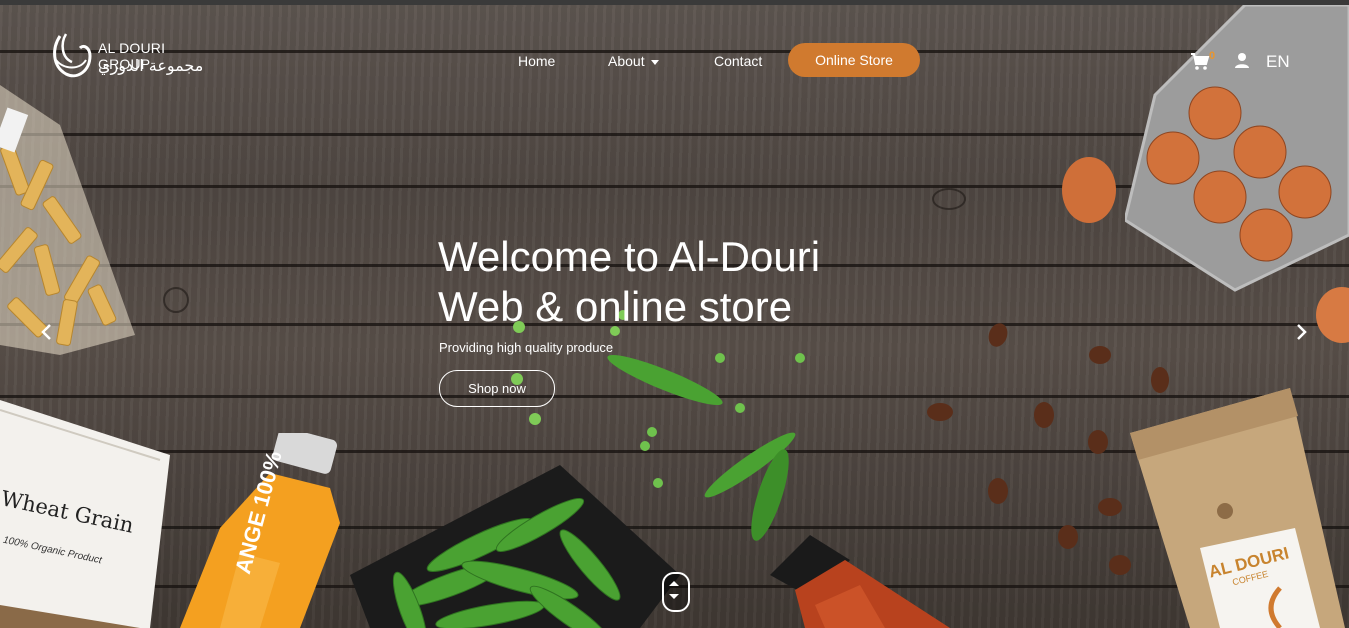  Describe the element at coordinates (1237, 148) in the screenshot. I see `egg-carton-image` at that location.